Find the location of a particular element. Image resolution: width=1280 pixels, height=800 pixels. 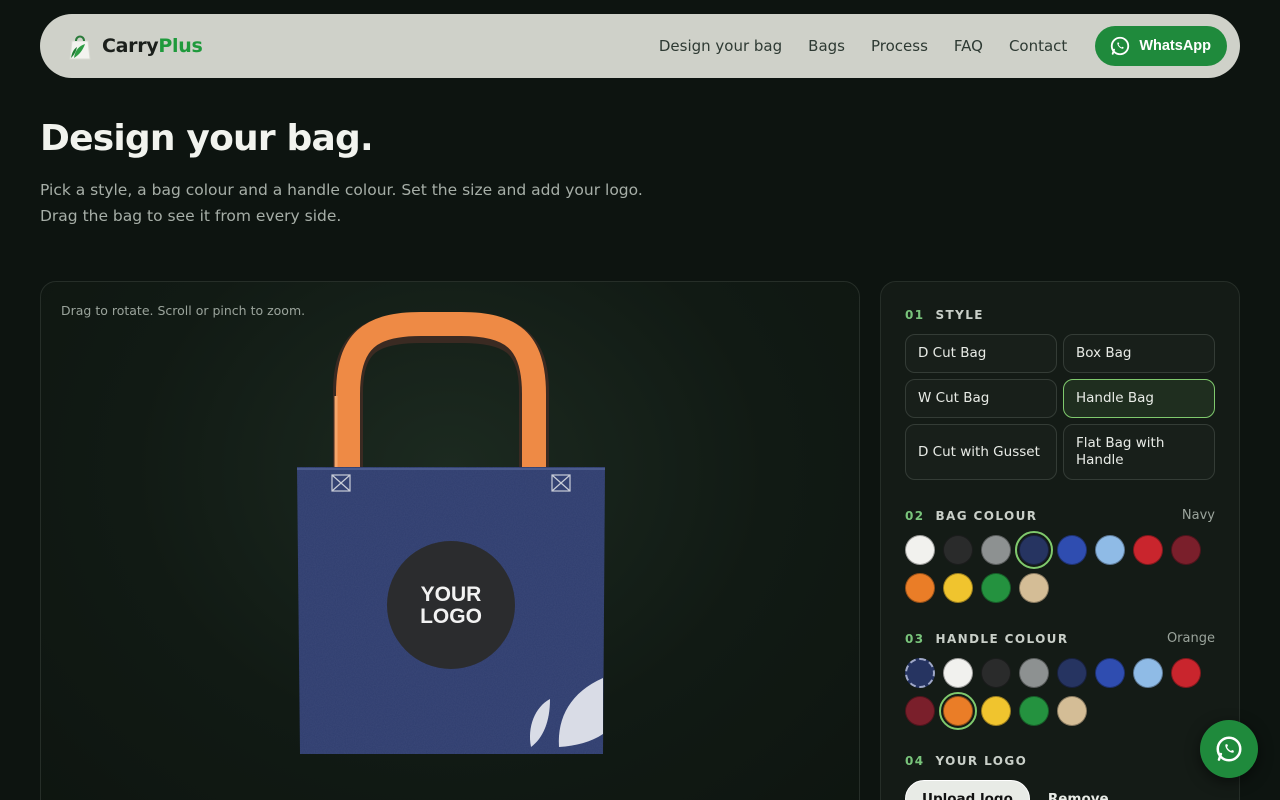

section-bag-colour-header: 02 BAG COLOUR Navy is located at coordinates (1060, 515).